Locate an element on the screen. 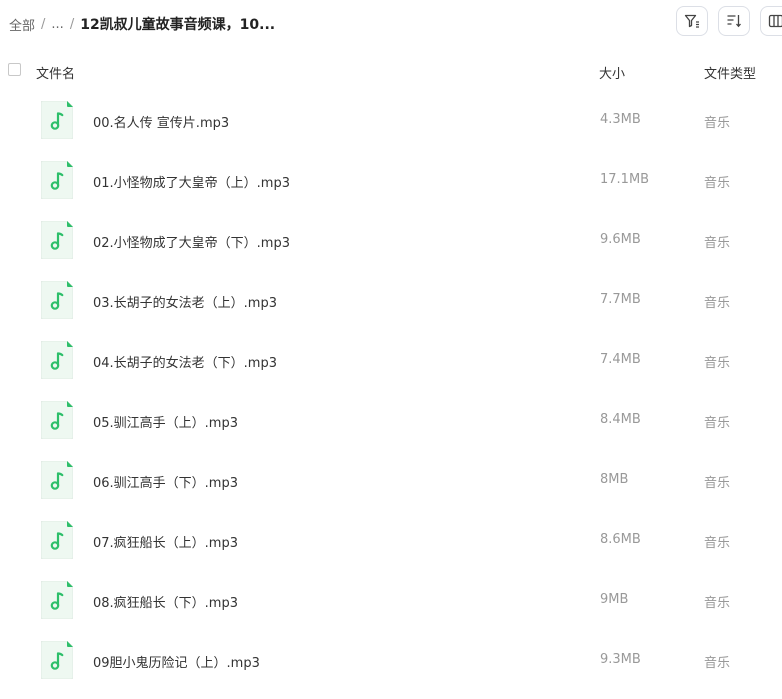 This screenshot has height=699, width=782. file-size: 7.7MB is located at coordinates (620, 299).